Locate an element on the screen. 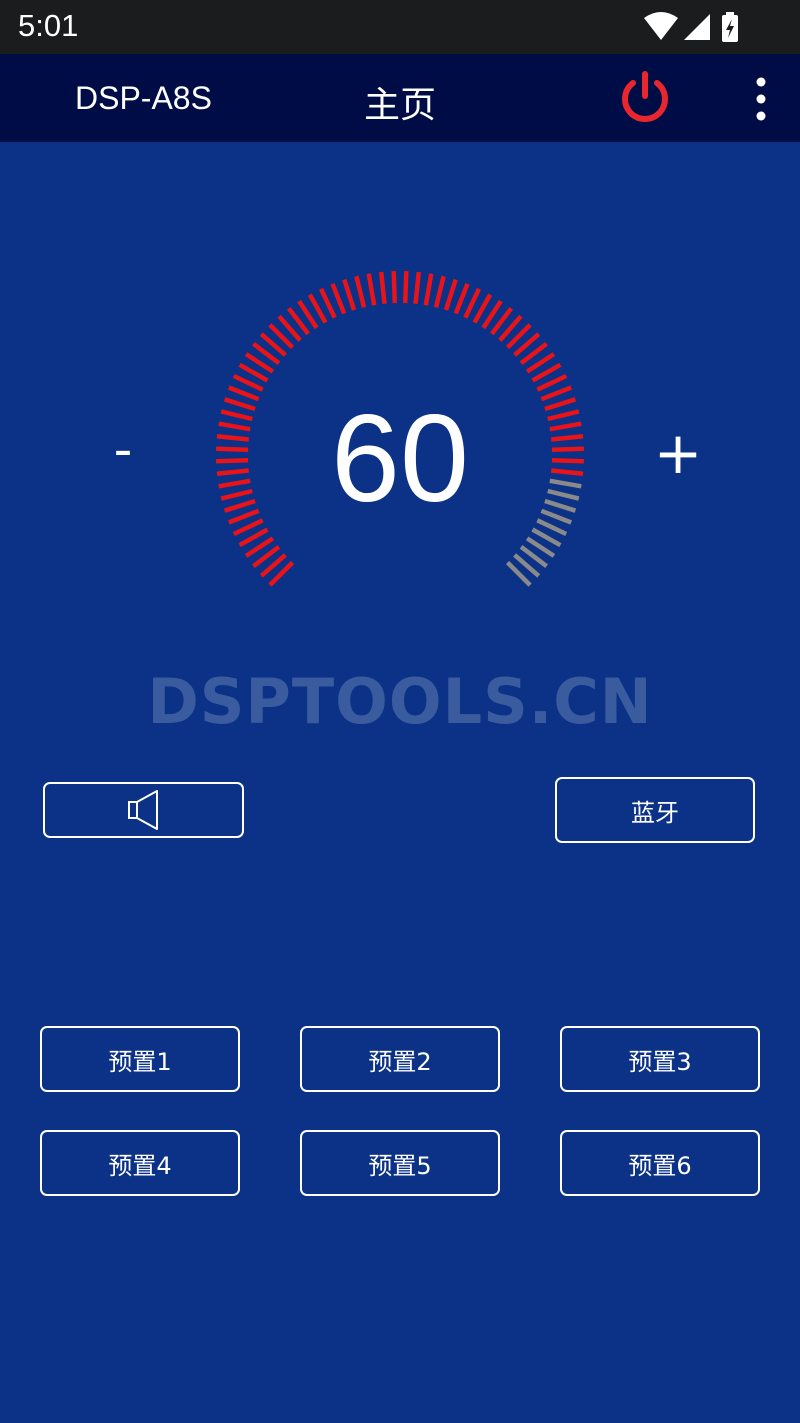  status-time: 5:01 is located at coordinates (48, 25).